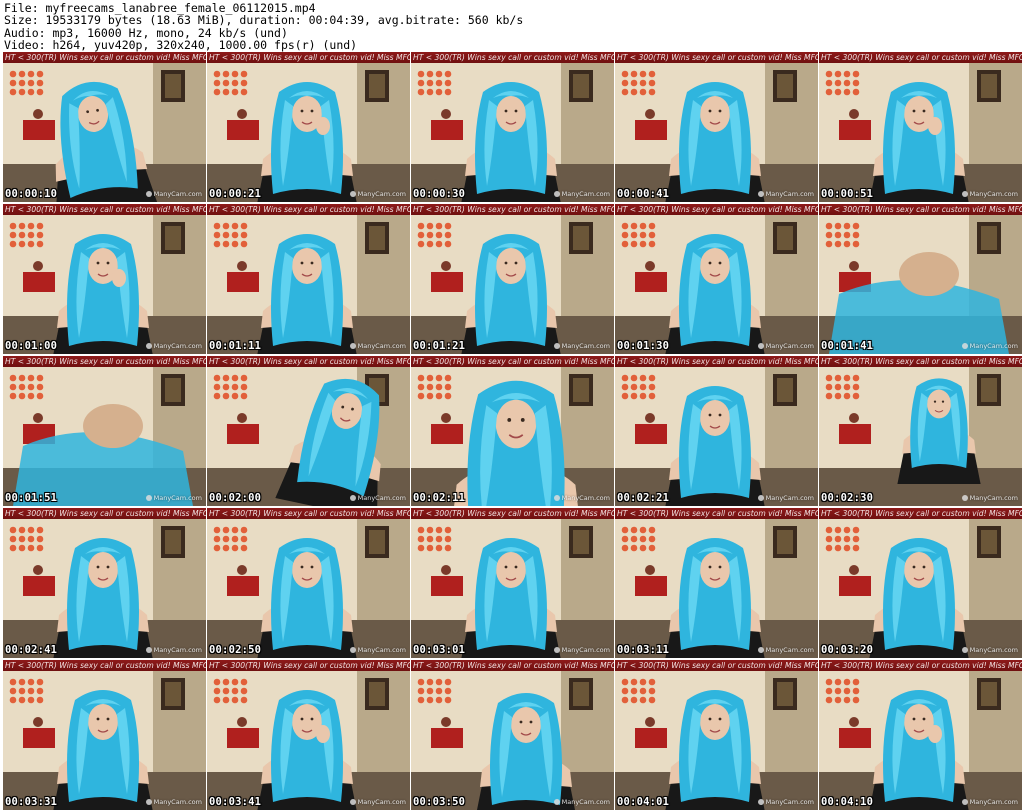 The height and width of the screenshot is (811, 1024). I want to click on thumbnail-timestamp: 00:01:21, so click(439, 346).